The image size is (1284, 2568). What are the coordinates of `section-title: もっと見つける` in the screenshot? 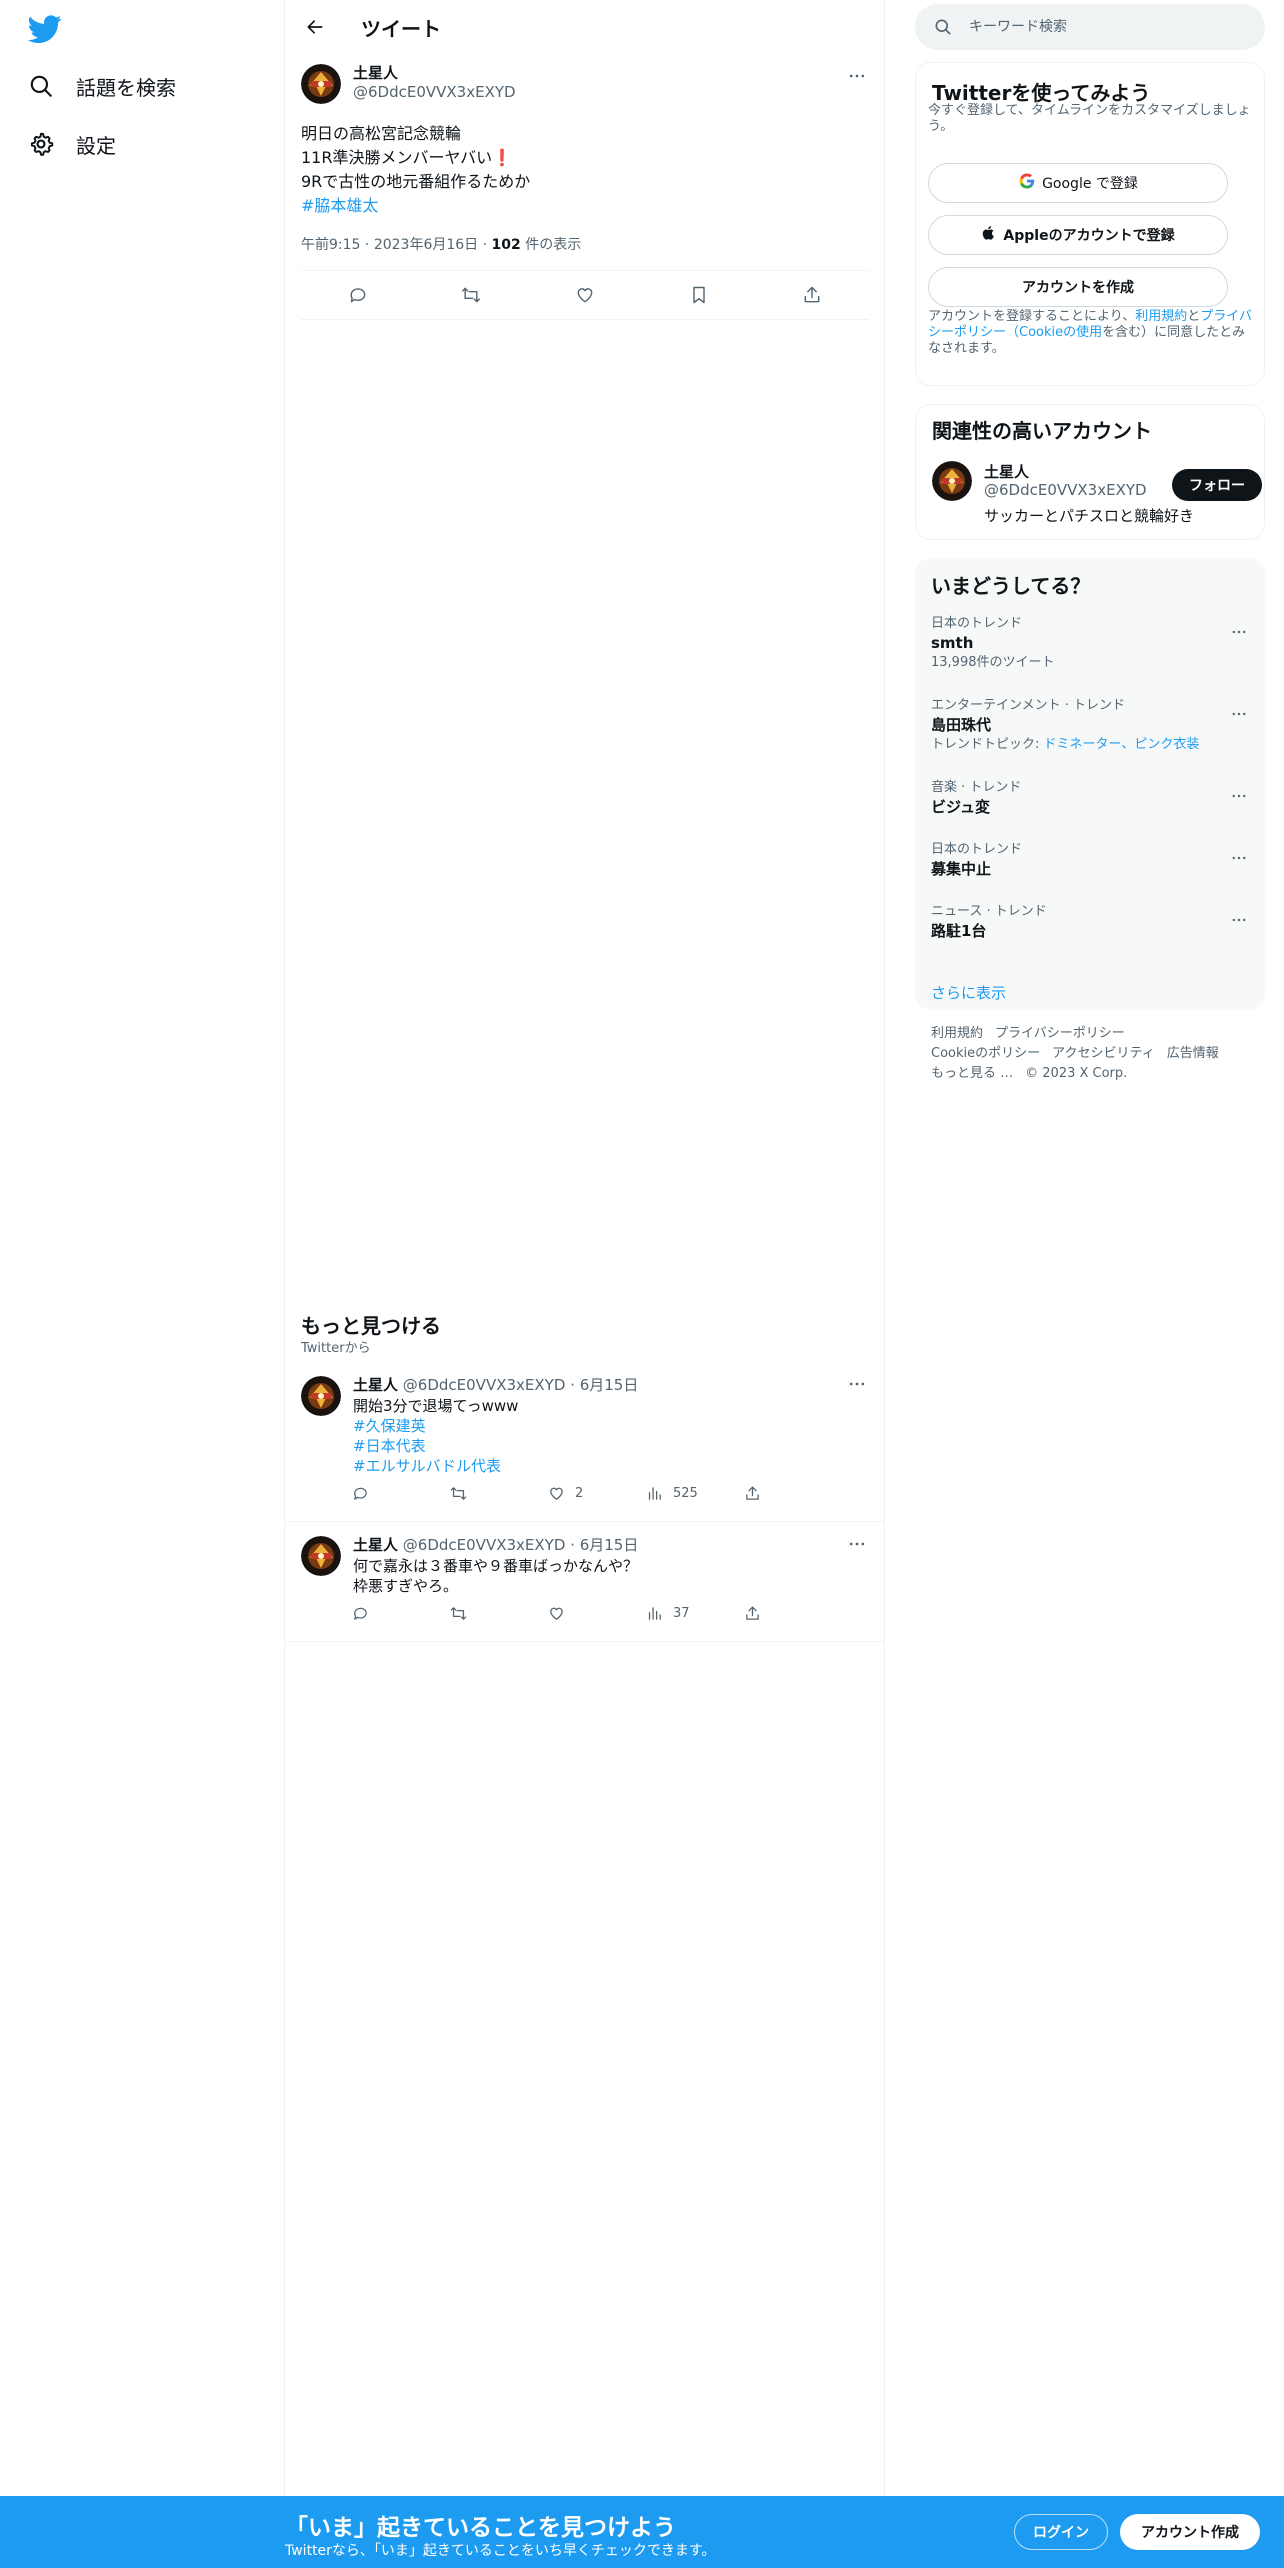 It's located at (371, 1326).